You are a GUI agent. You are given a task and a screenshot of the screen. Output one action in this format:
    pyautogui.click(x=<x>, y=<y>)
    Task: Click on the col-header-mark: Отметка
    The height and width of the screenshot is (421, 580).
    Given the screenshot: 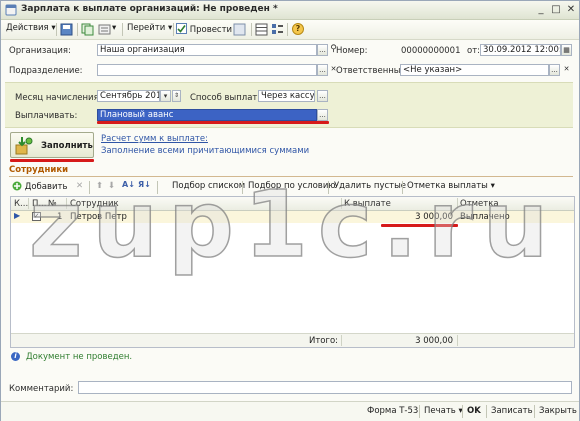 What is the action you would take?
    pyautogui.click(x=479, y=204)
    